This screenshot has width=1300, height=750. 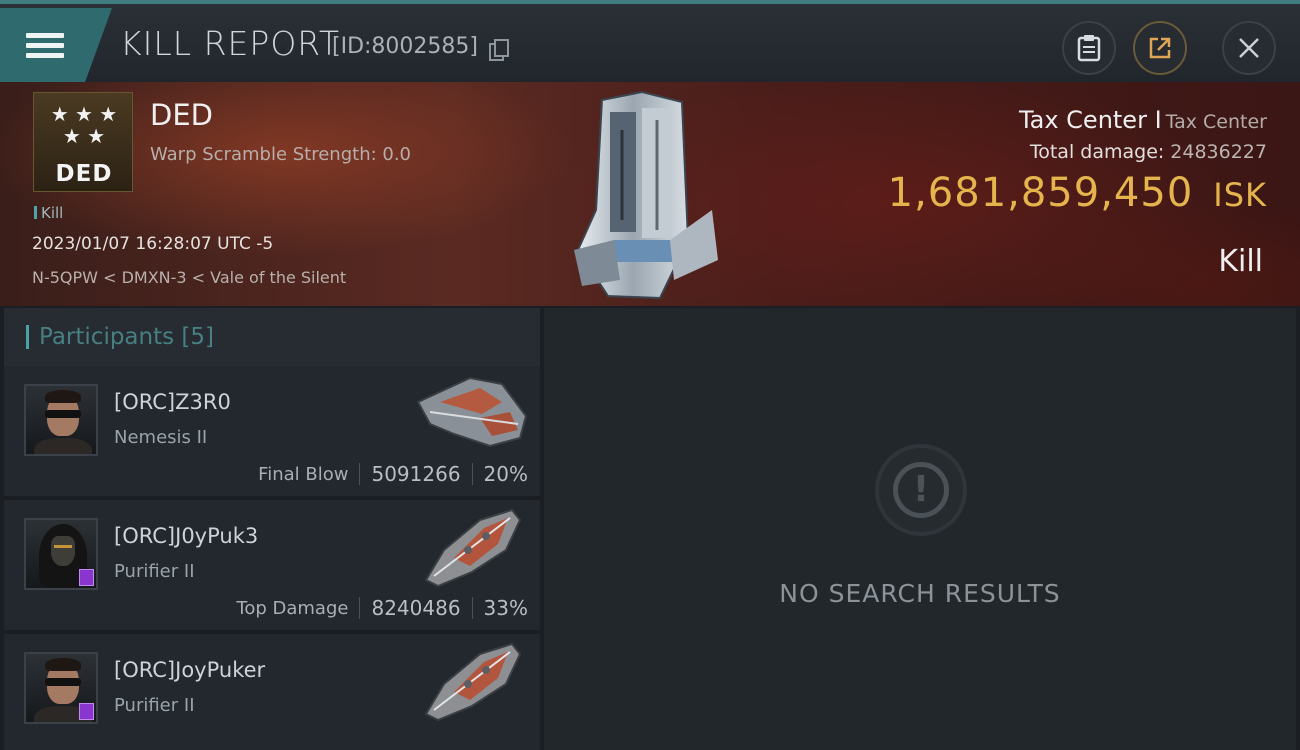 I want to click on menu-button, so click(x=56, y=45).